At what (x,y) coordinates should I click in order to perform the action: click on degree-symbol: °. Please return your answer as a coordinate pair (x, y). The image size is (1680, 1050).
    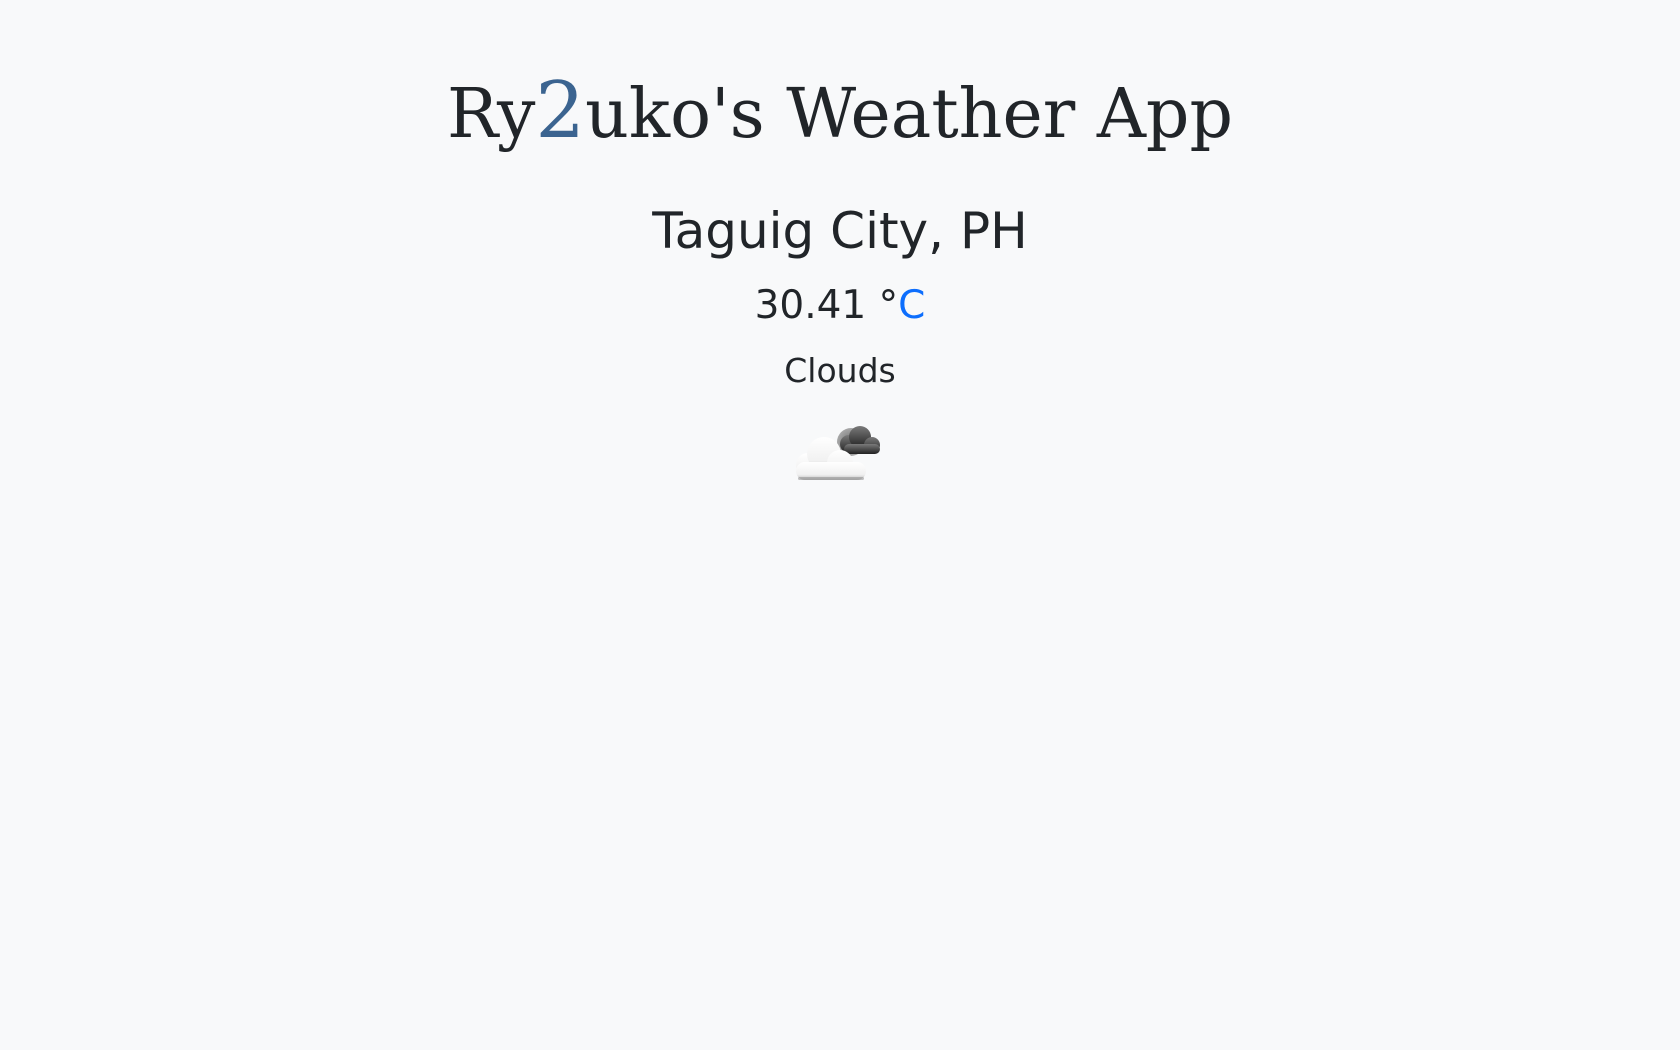
    Looking at the image, I should click on (888, 305).